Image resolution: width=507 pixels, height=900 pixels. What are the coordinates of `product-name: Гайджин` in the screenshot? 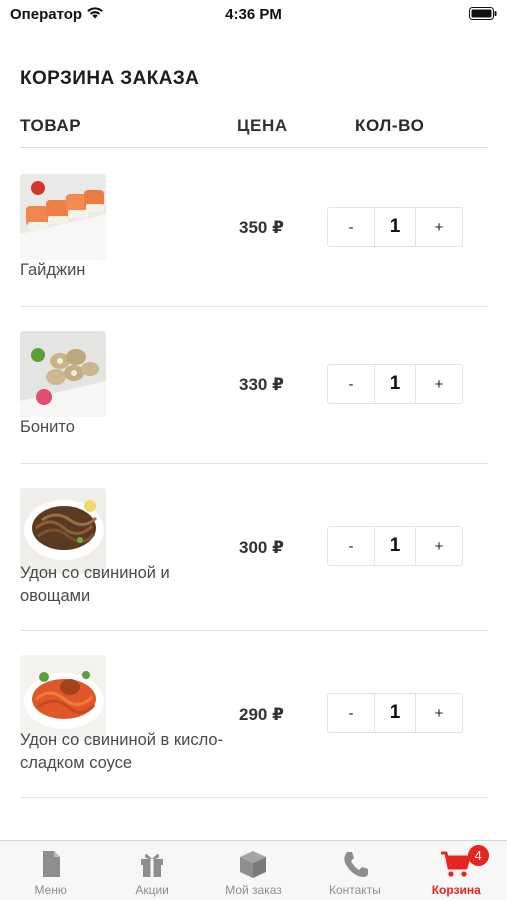 It's located at (125, 270).